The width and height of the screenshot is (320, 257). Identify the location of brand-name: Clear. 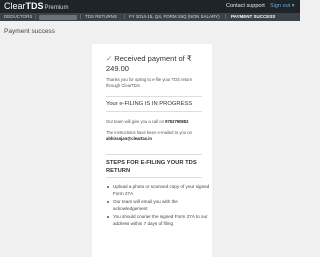
(15, 6).